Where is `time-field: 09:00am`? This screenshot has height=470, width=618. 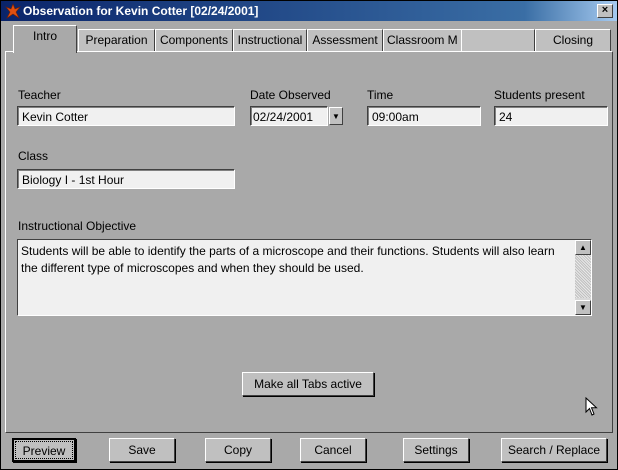 time-field: 09:00am is located at coordinates (424, 116).